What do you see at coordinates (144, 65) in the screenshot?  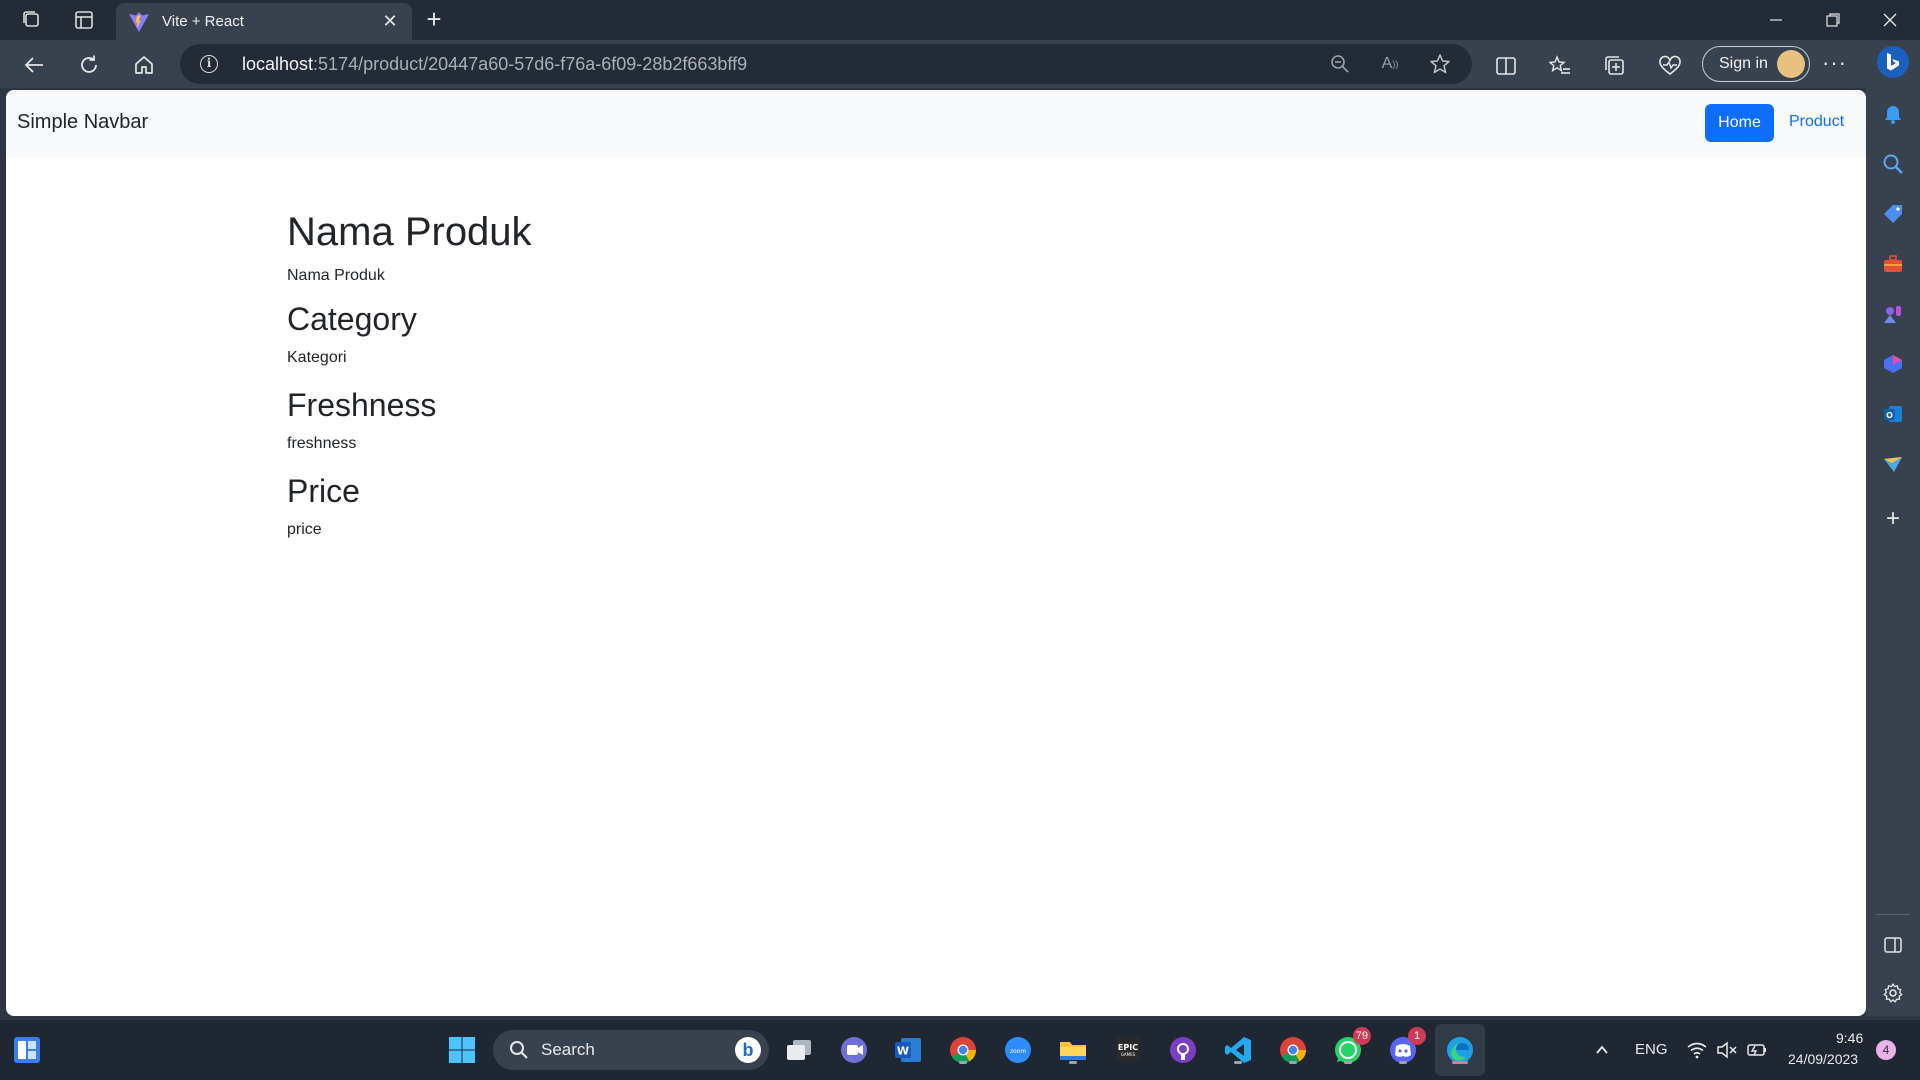 I see `home-icon` at bounding box center [144, 65].